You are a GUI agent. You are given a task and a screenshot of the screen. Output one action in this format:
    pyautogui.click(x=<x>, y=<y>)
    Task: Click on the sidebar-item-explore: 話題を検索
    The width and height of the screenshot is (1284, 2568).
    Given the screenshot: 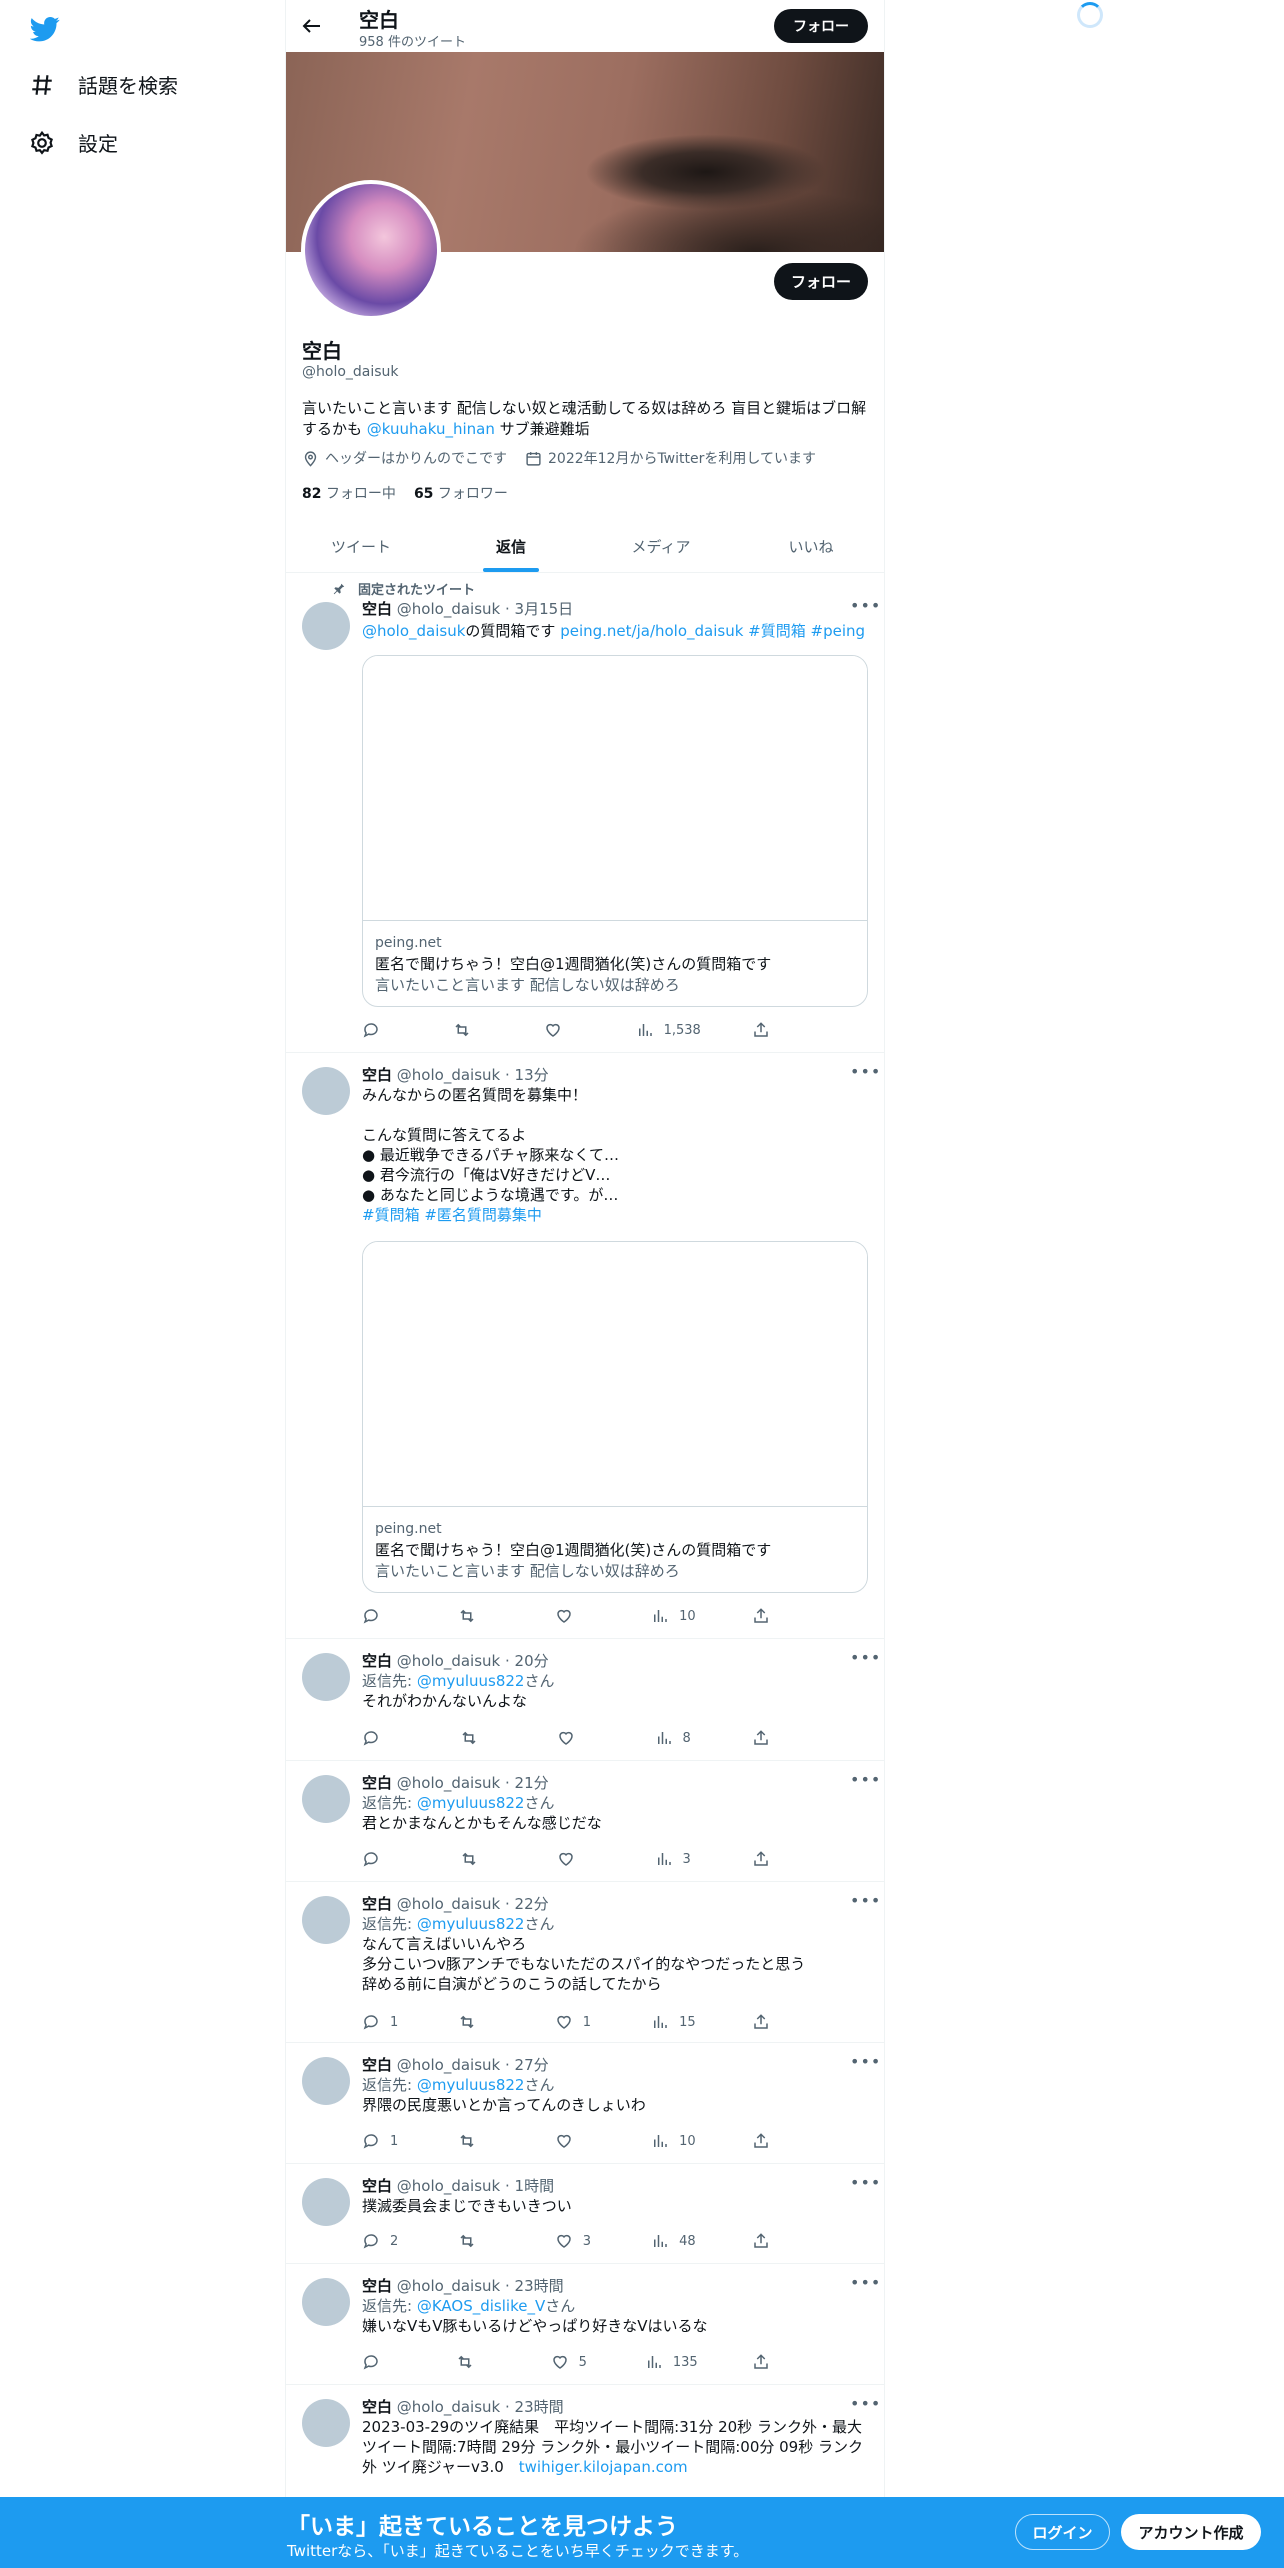 What is the action you would take?
    pyautogui.click(x=103, y=84)
    